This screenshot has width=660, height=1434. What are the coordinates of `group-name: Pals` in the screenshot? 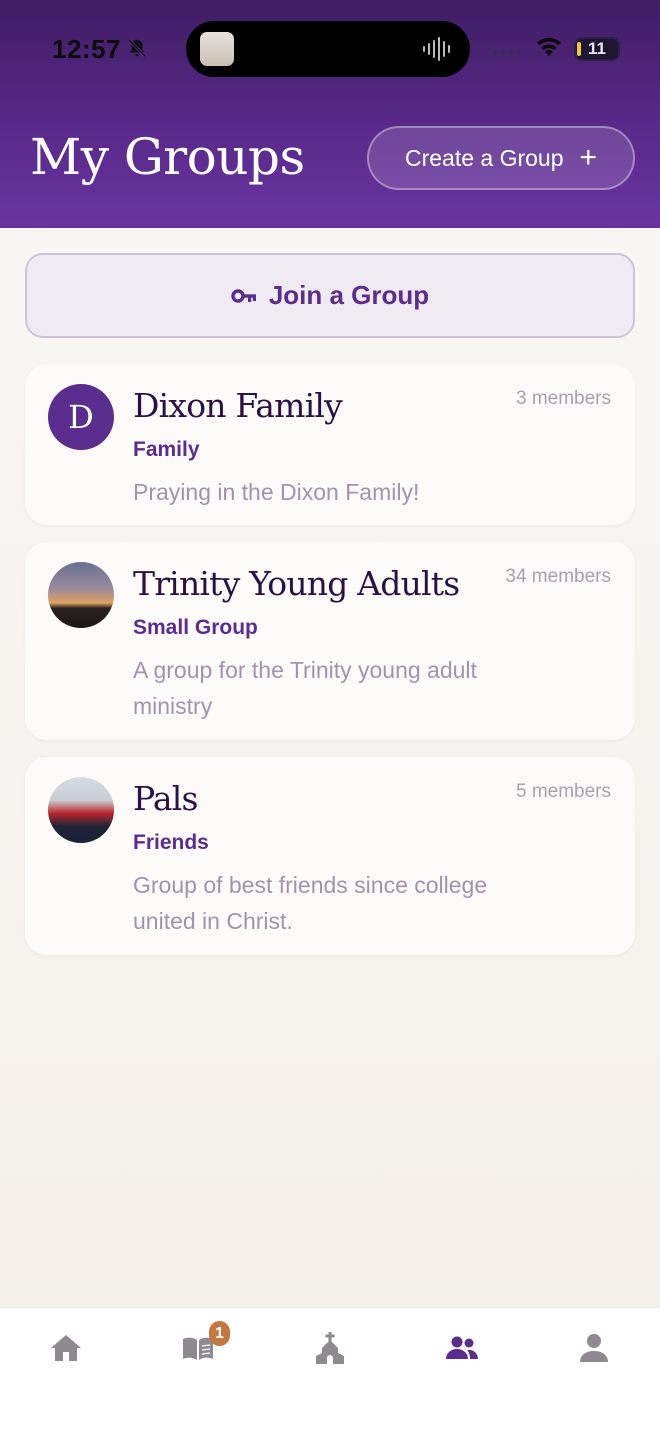 It's located at (165, 798).